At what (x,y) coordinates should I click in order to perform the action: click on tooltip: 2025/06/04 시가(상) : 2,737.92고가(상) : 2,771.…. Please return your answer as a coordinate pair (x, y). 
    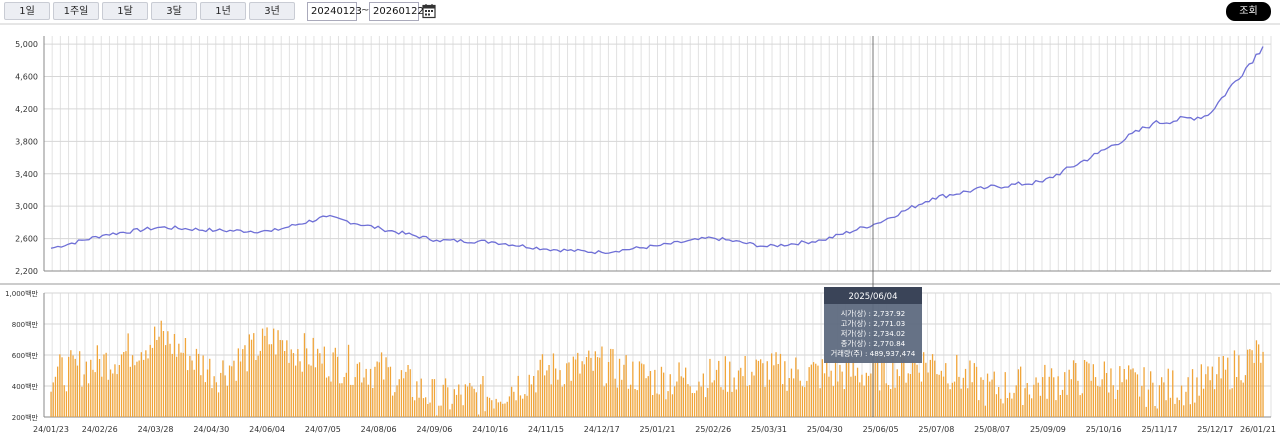
    Looking at the image, I should click on (873, 325).